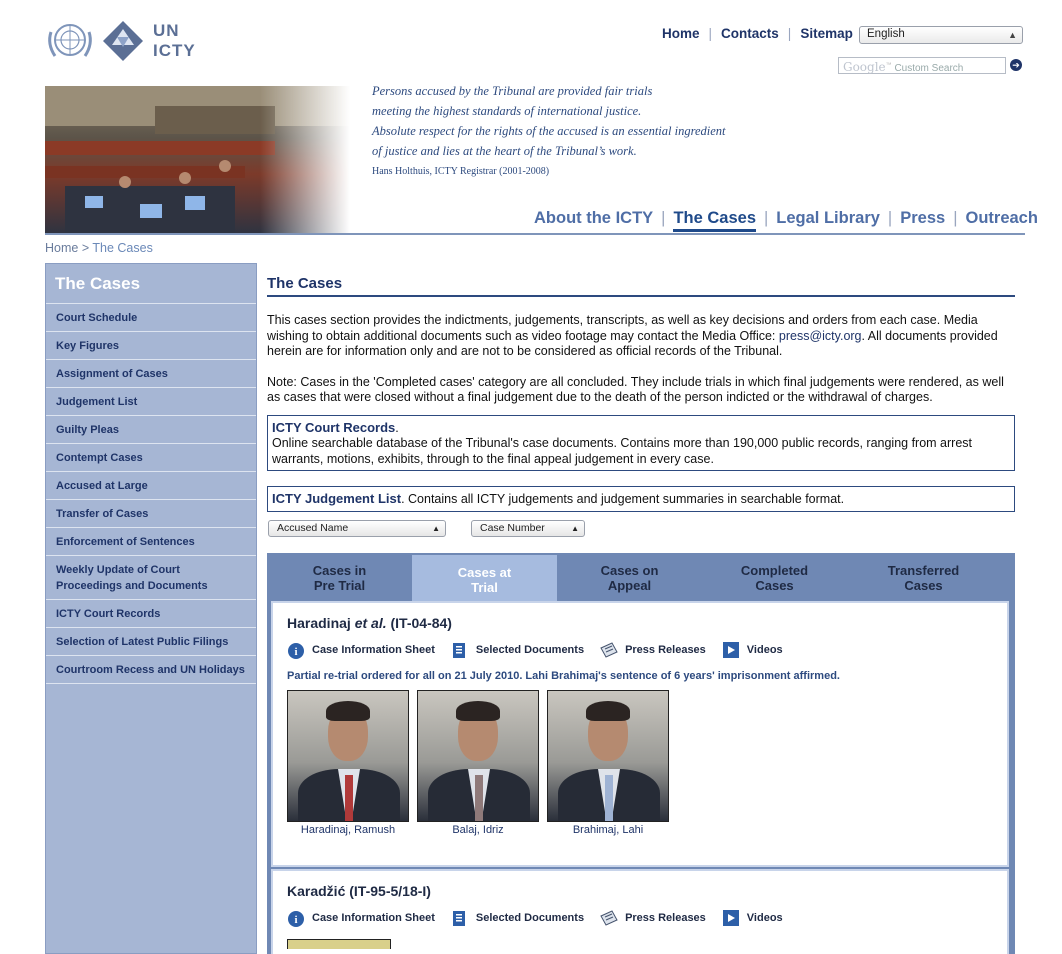 The height and width of the screenshot is (954, 1062). I want to click on accused-card: Haradinaj, Ramush, so click(348, 763).